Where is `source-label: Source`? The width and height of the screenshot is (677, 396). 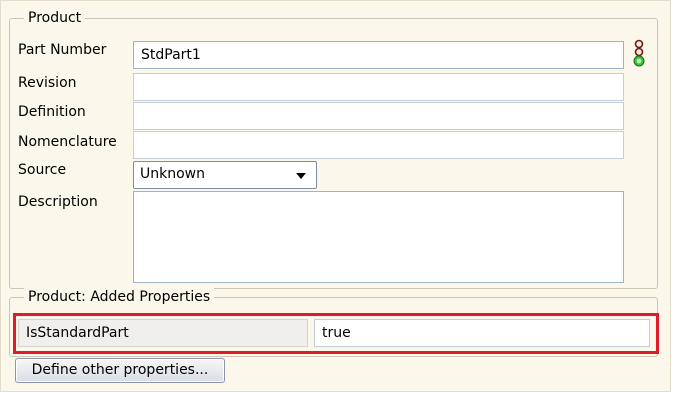
source-label: Source is located at coordinates (42, 170).